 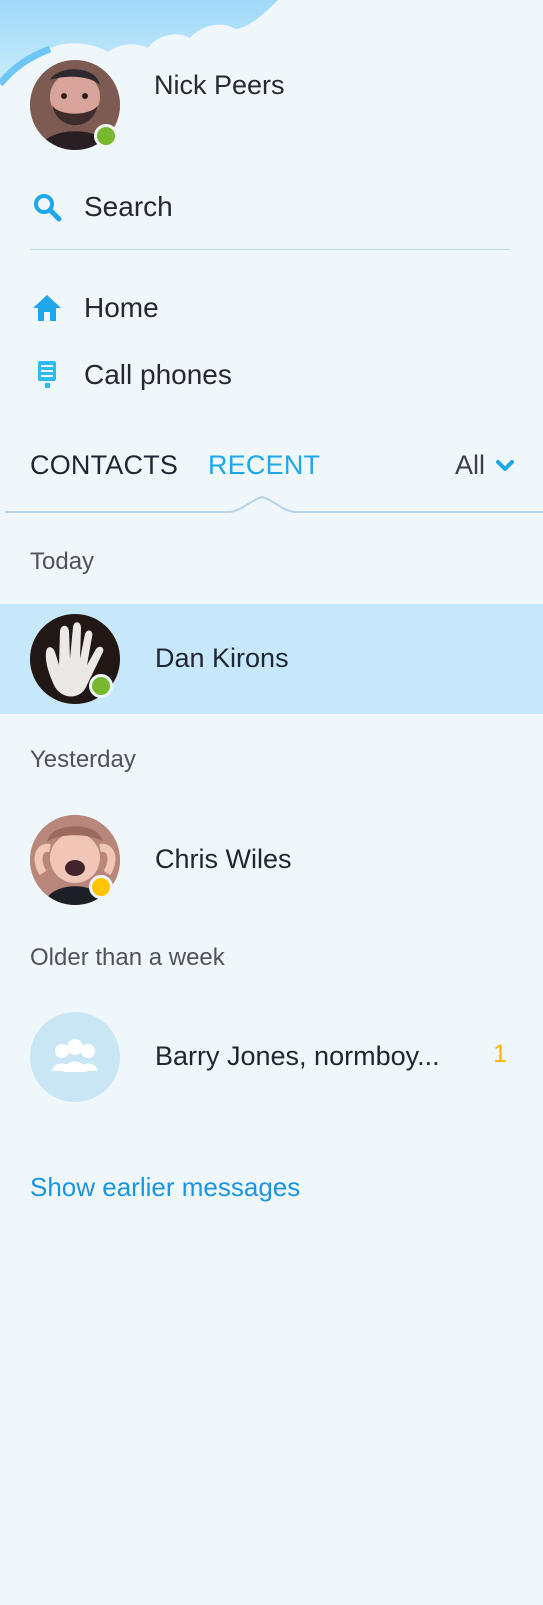 I want to click on conversation-chris-wiles: Chris Wiles, so click(x=271, y=860).